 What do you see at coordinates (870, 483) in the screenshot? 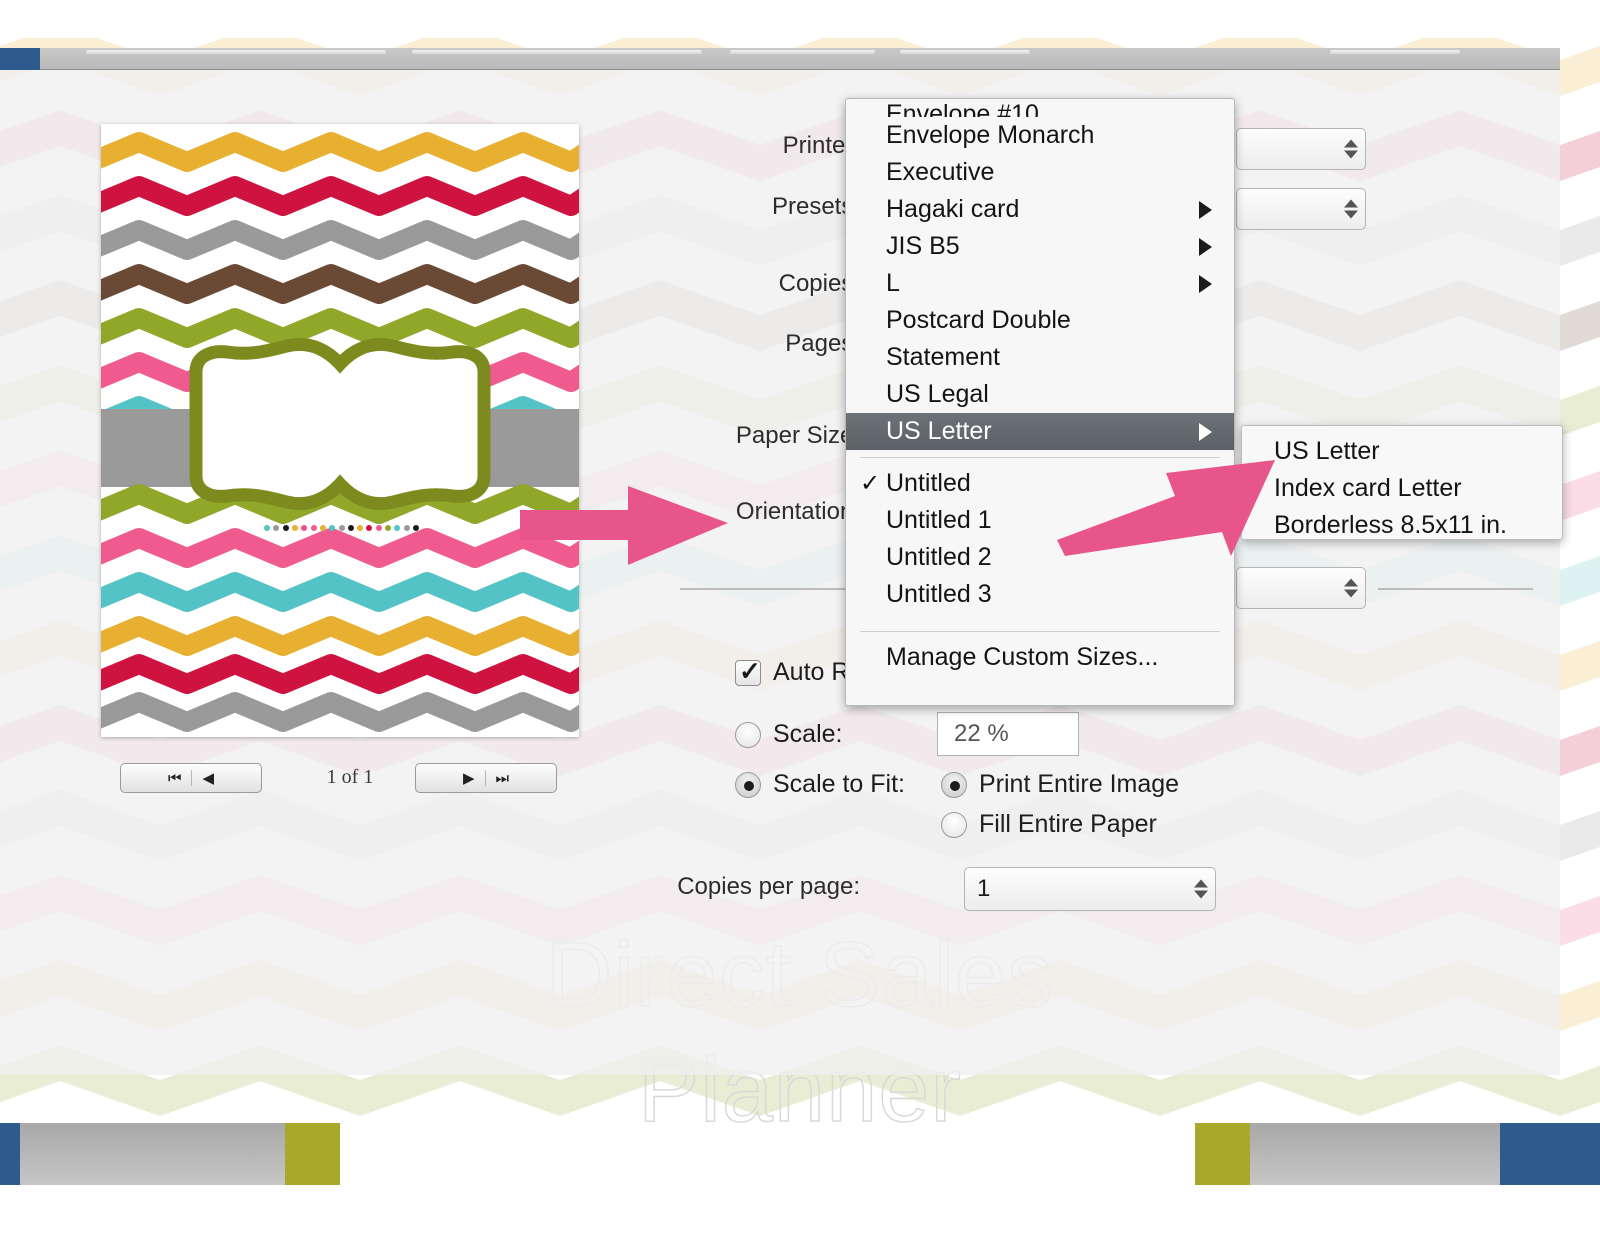
I see `checkmark-icon: ✓` at bounding box center [870, 483].